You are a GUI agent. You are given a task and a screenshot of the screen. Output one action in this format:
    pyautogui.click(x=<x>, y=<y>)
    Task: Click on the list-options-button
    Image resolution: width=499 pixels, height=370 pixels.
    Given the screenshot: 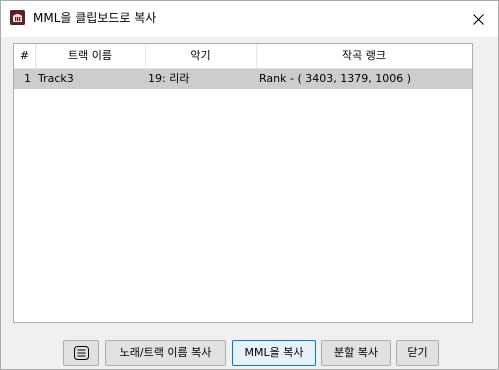 What is the action you would take?
    pyautogui.click(x=81, y=353)
    